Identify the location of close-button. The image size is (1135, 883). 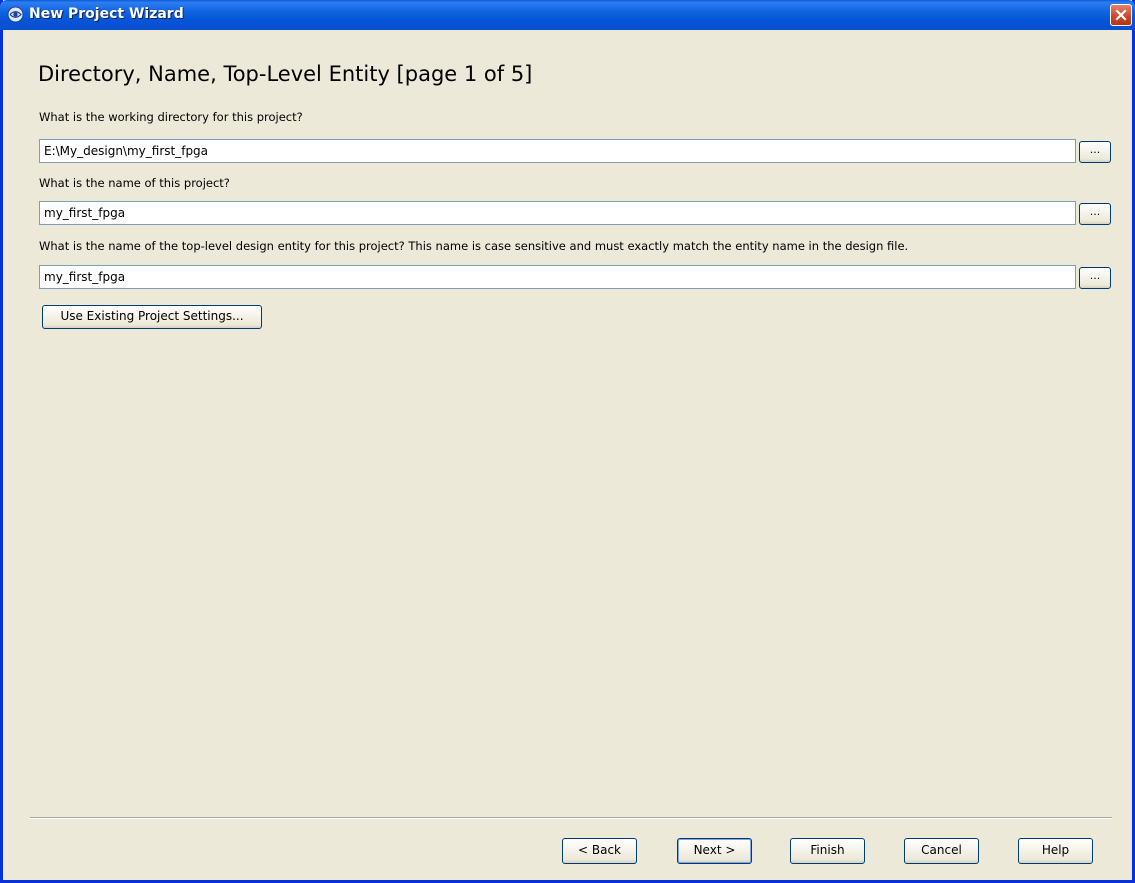
(1121, 15).